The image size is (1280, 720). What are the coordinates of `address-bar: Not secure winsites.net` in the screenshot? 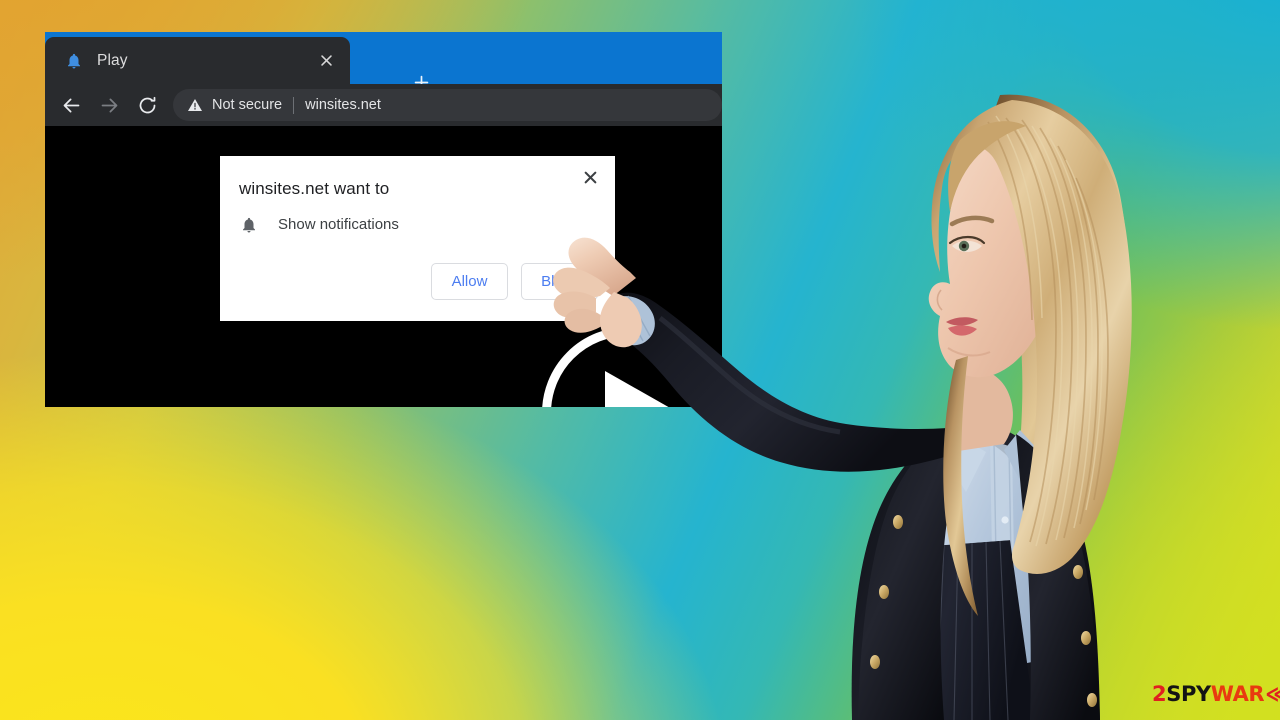 It's located at (447, 105).